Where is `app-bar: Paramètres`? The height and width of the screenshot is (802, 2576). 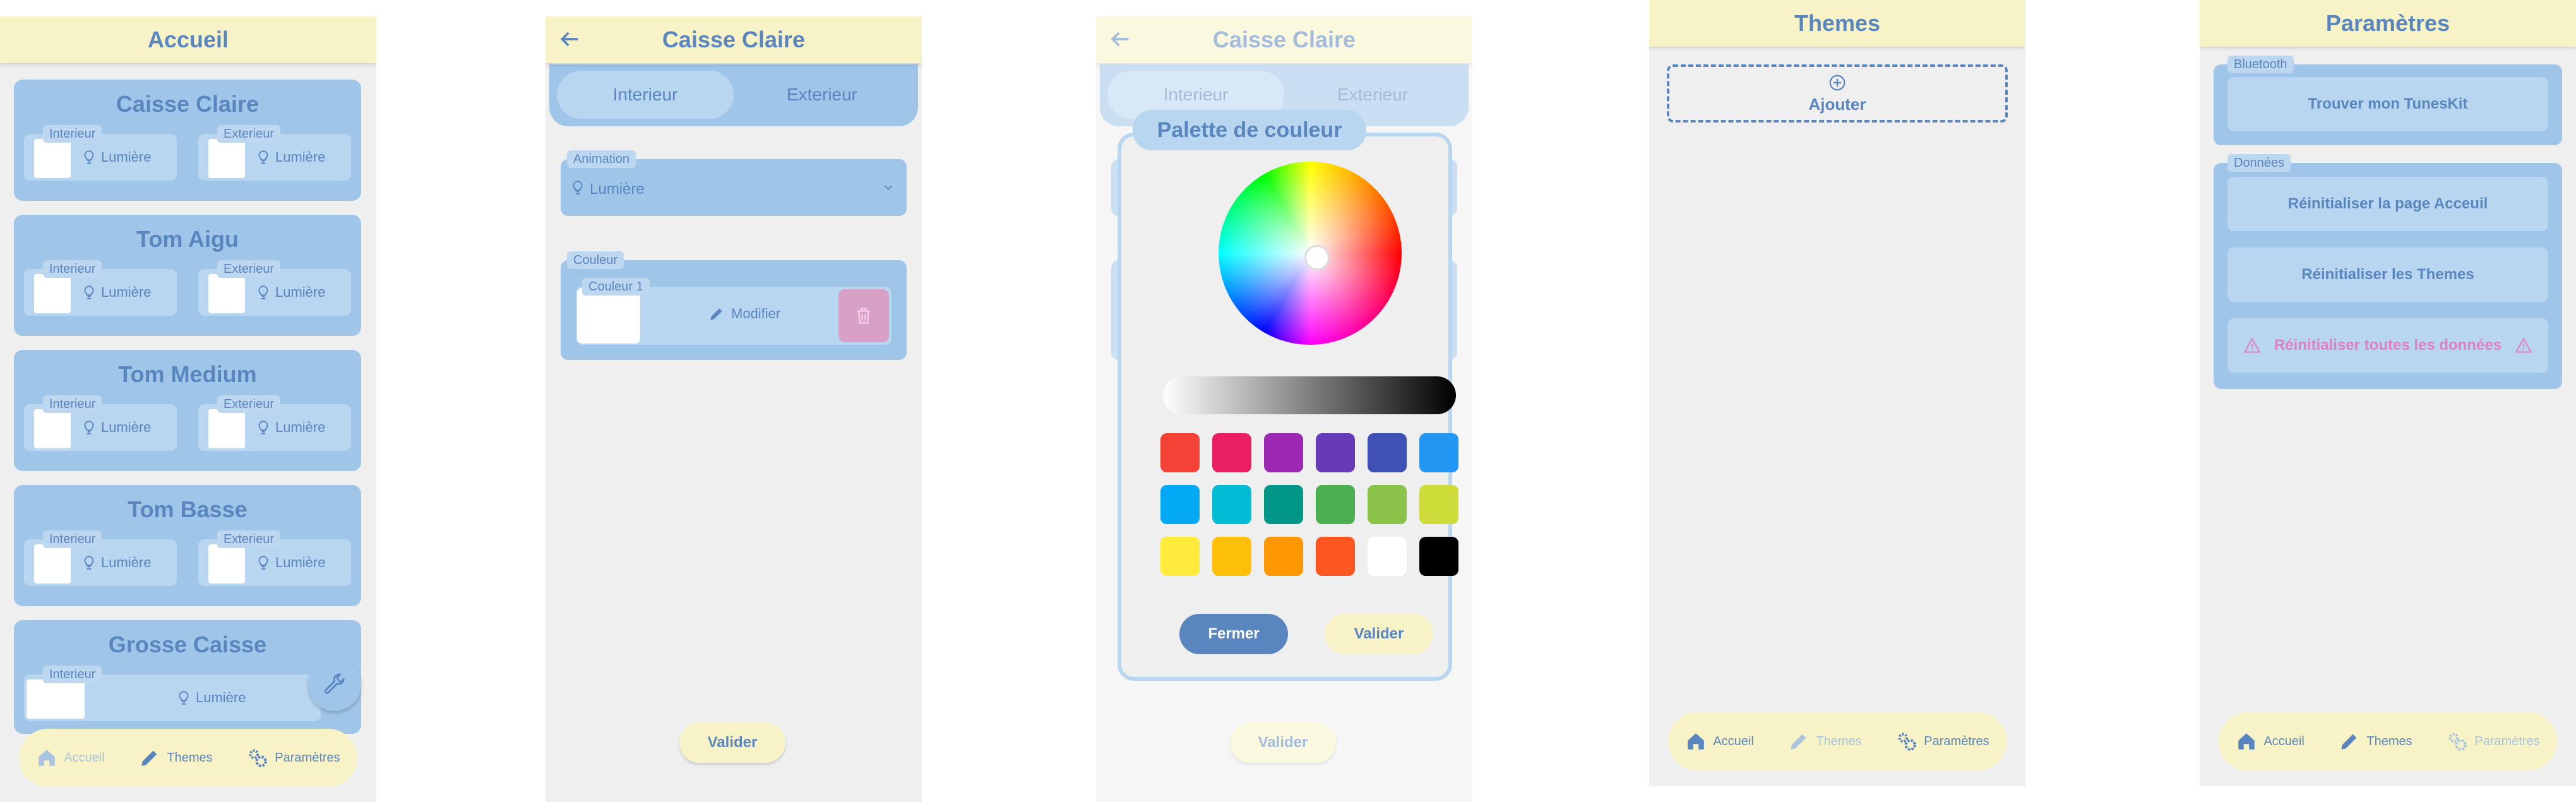 app-bar: Paramètres is located at coordinates (2388, 24).